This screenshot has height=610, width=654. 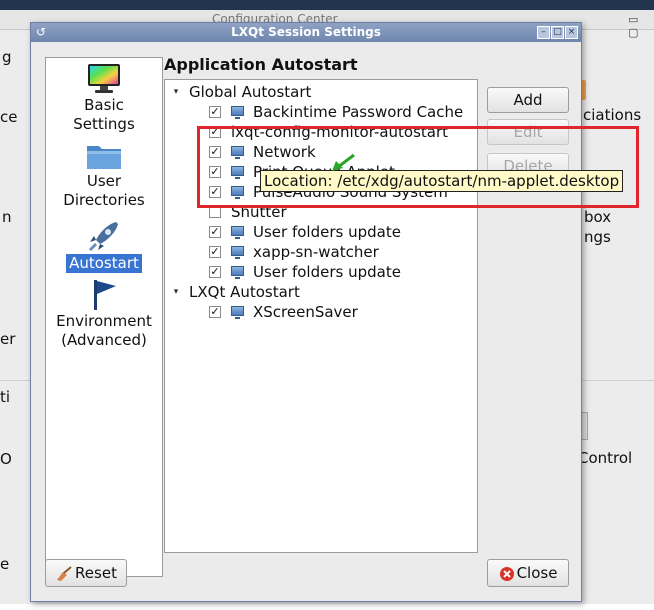 I want to click on dialog-titlebar: ↺ LXQt Session Settings – □ ×, so click(x=306, y=32).